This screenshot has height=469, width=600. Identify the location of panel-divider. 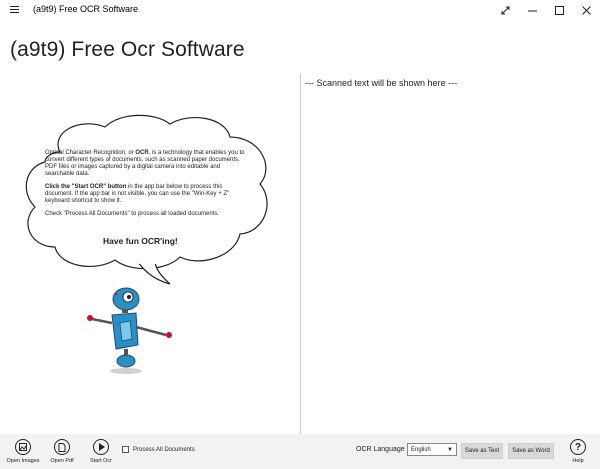
(300, 254).